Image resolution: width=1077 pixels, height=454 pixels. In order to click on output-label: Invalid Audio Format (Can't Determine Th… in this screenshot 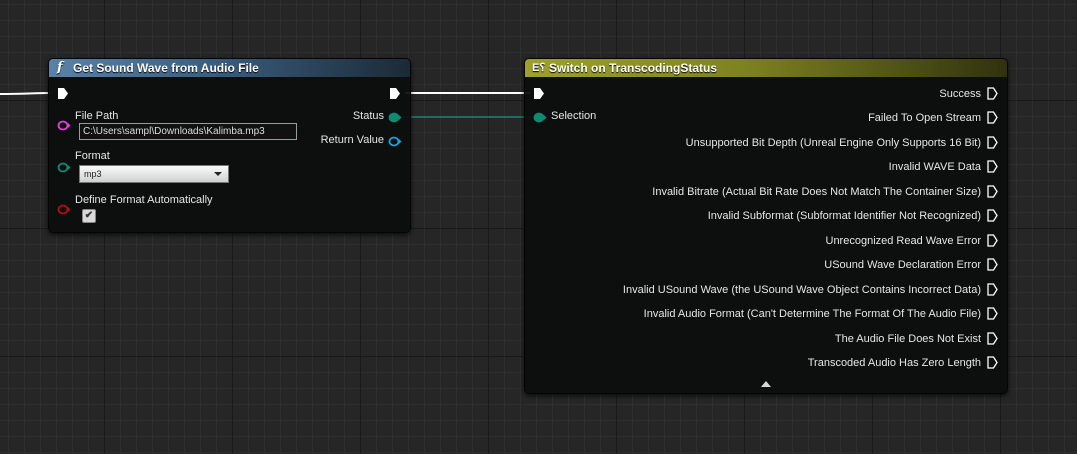, I will do `click(812, 313)`.